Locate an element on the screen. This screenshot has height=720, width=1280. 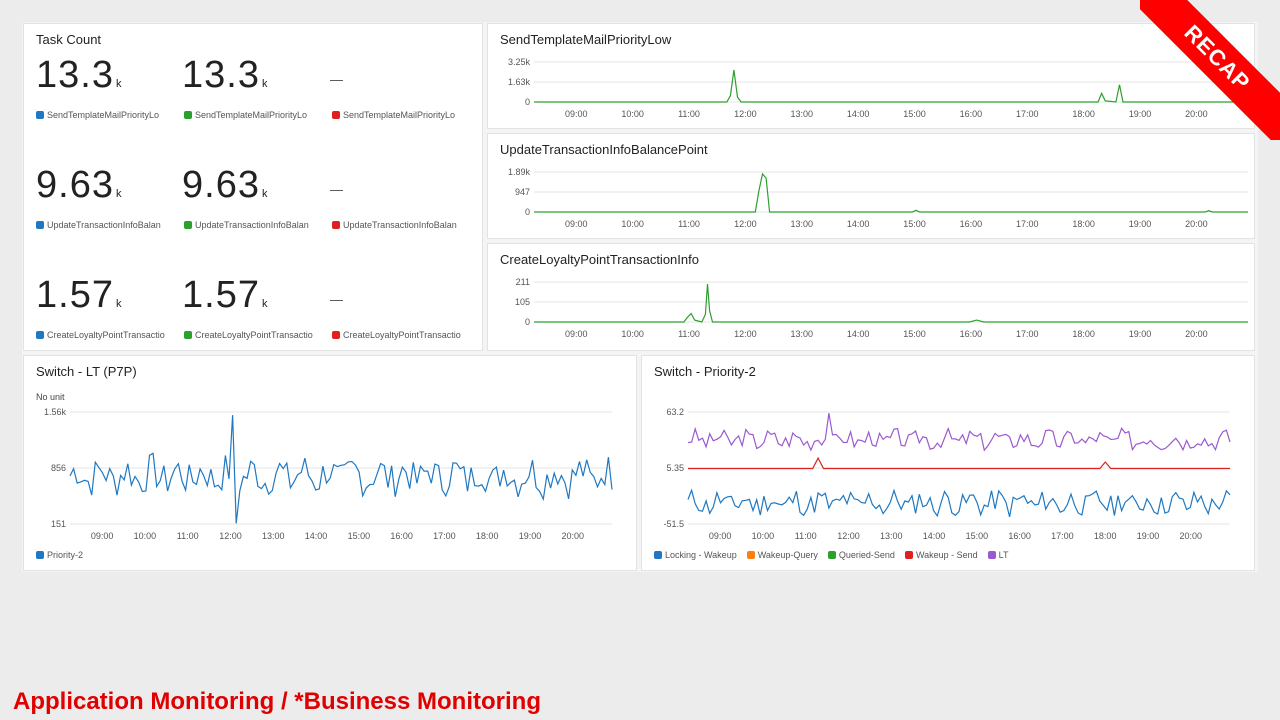
panel-title: CreateLoyaltyPointTransactionInfo is located at coordinates (599, 259).